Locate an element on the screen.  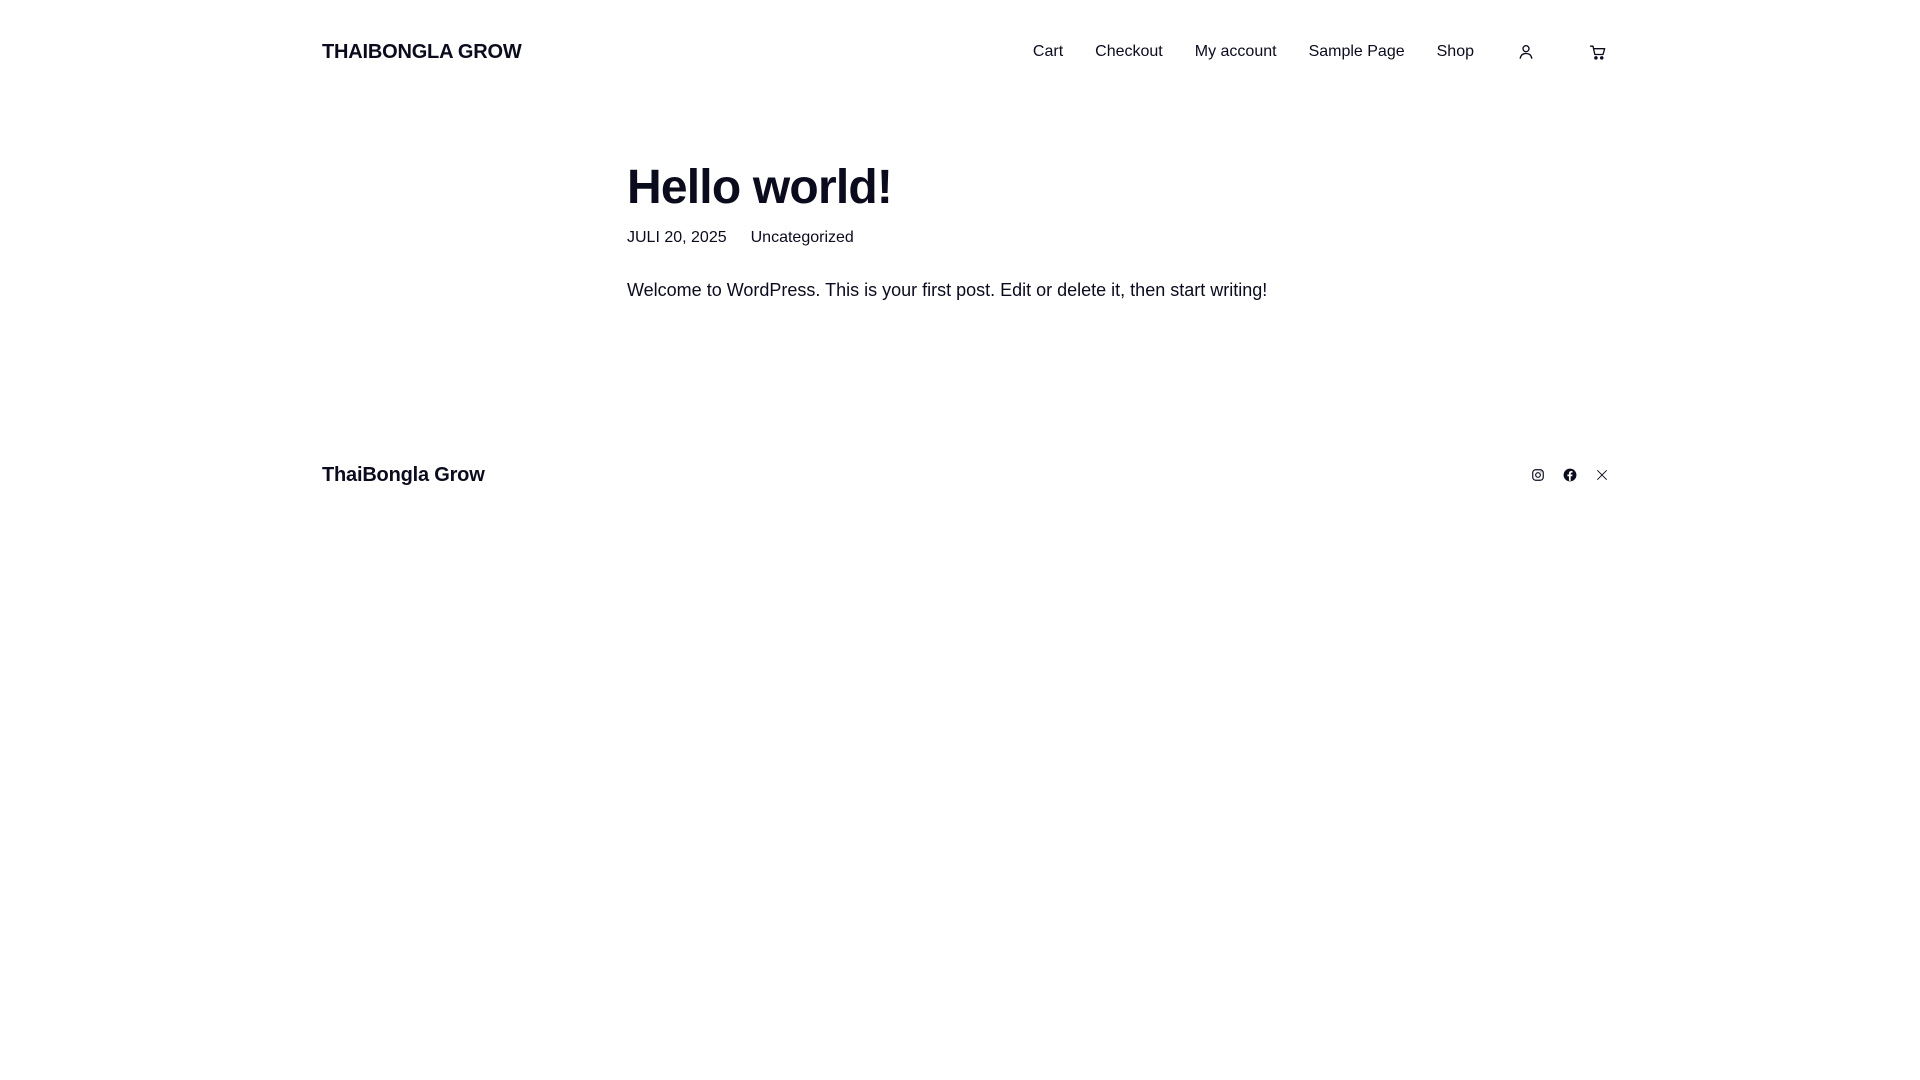
nav-link-shop: Shop is located at coordinates (1455, 52).